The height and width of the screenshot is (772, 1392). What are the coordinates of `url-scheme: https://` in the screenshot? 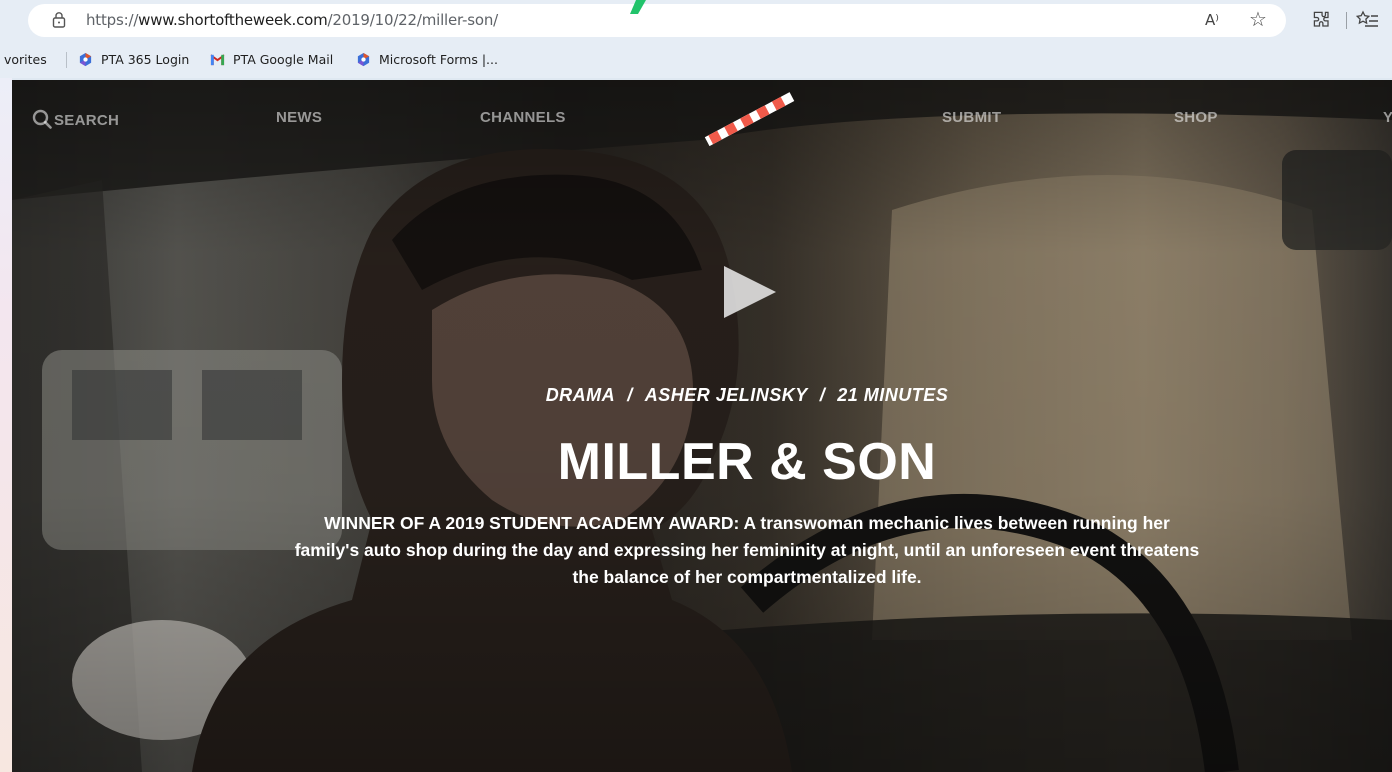 It's located at (112, 20).